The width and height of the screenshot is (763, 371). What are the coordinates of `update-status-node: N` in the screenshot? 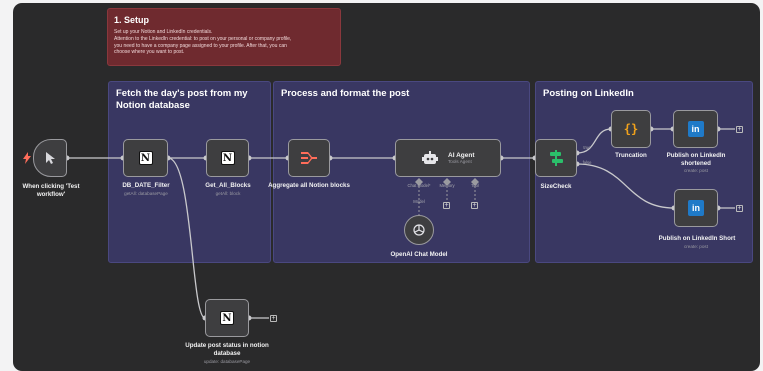 It's located at (227, 318).